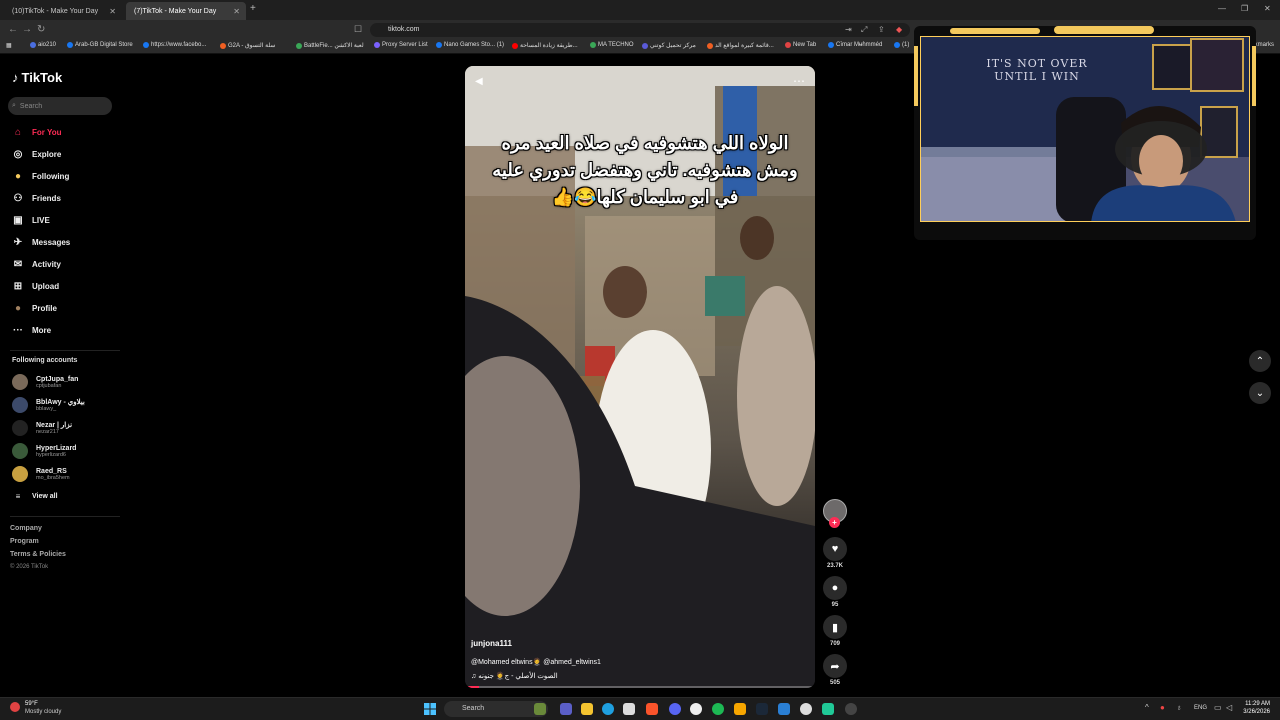  Describe the element at coordinates (35, 496) in the screenshot. I see `view-all-link: ≡ View all` at that location.